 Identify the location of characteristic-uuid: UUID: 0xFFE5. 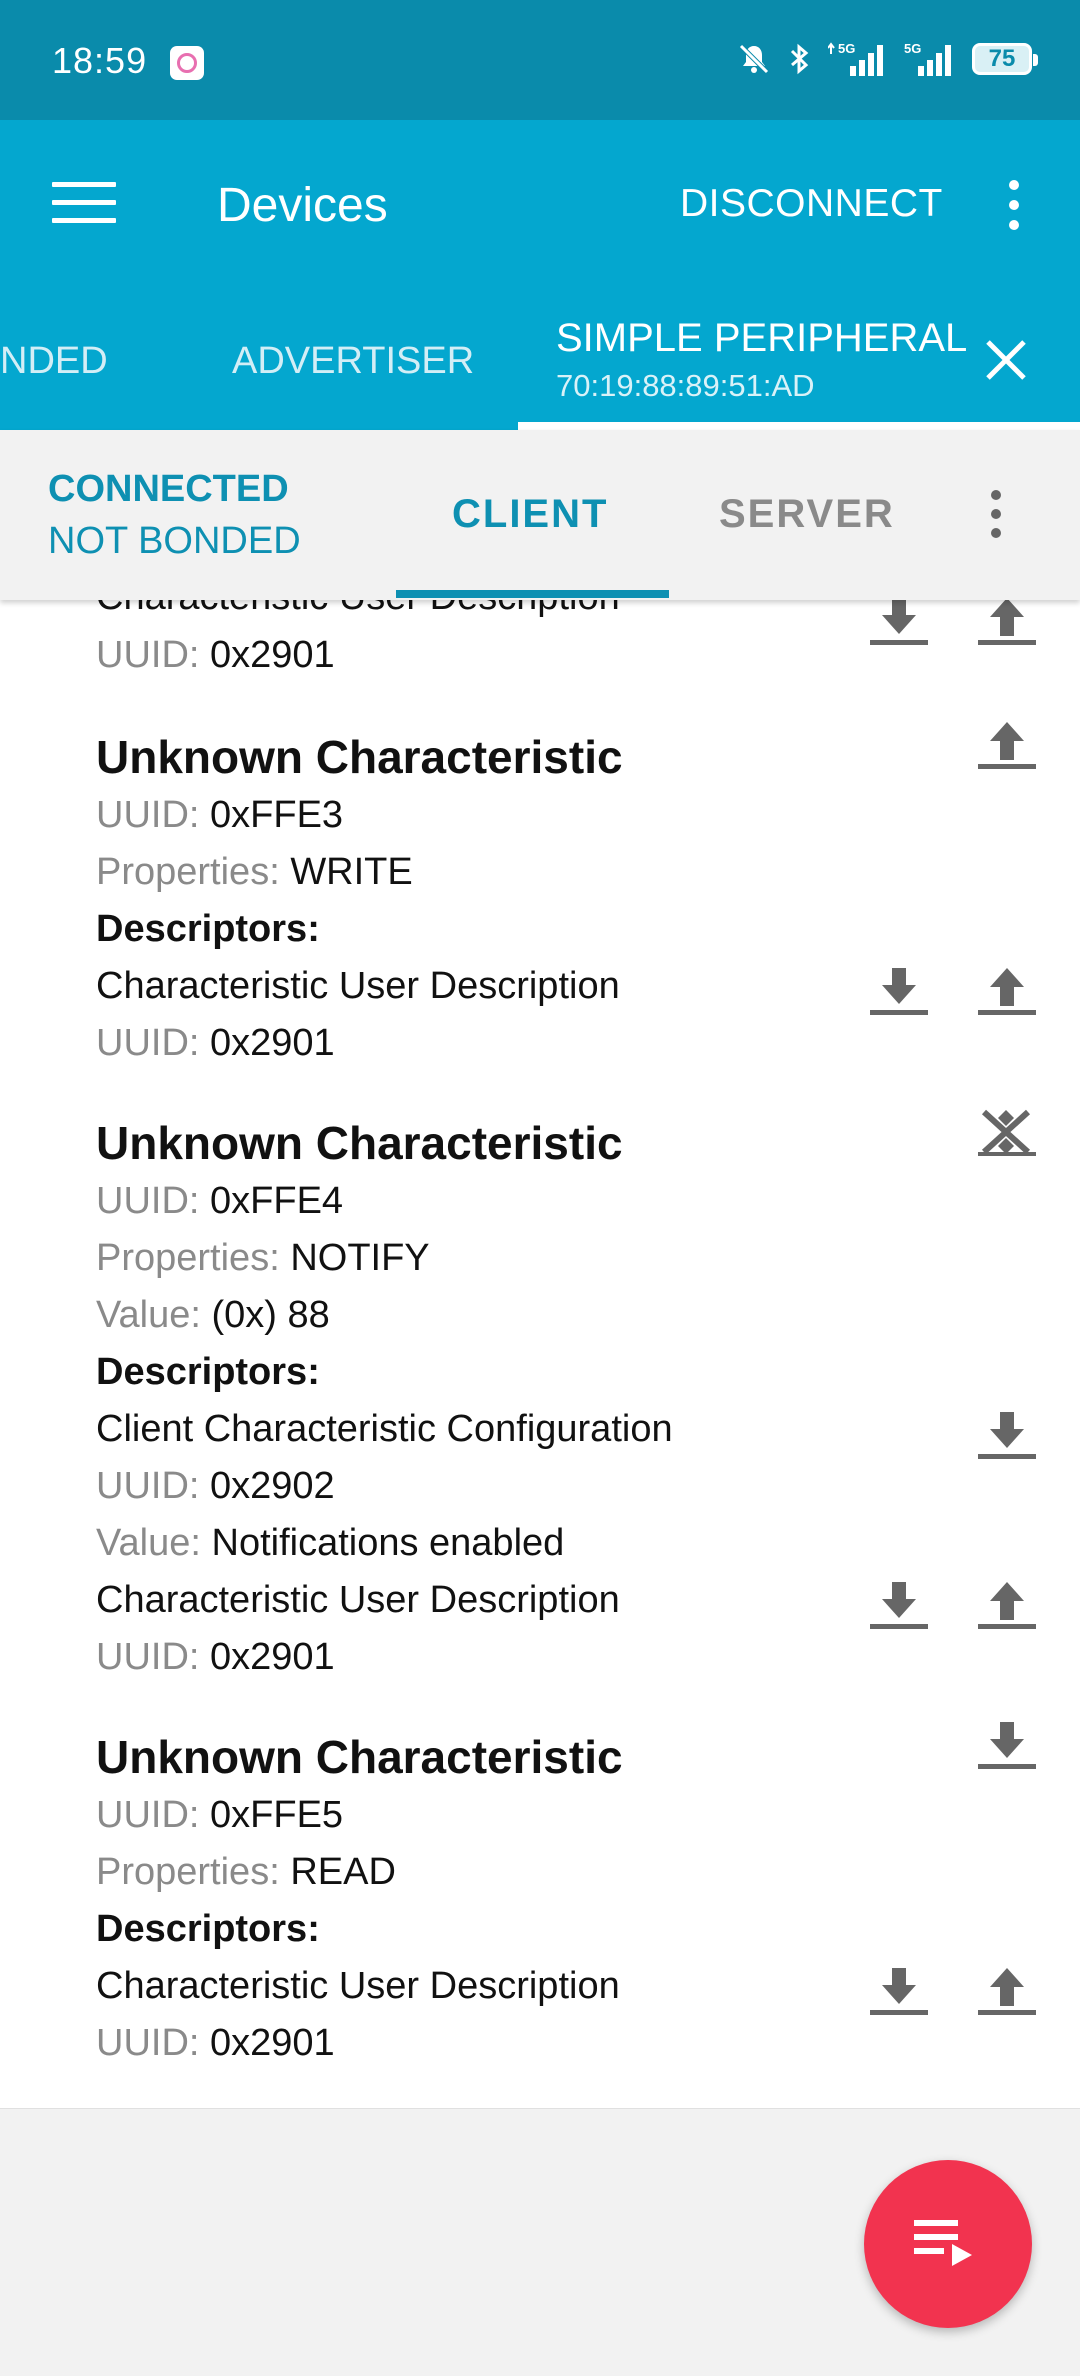
(220, 1815).